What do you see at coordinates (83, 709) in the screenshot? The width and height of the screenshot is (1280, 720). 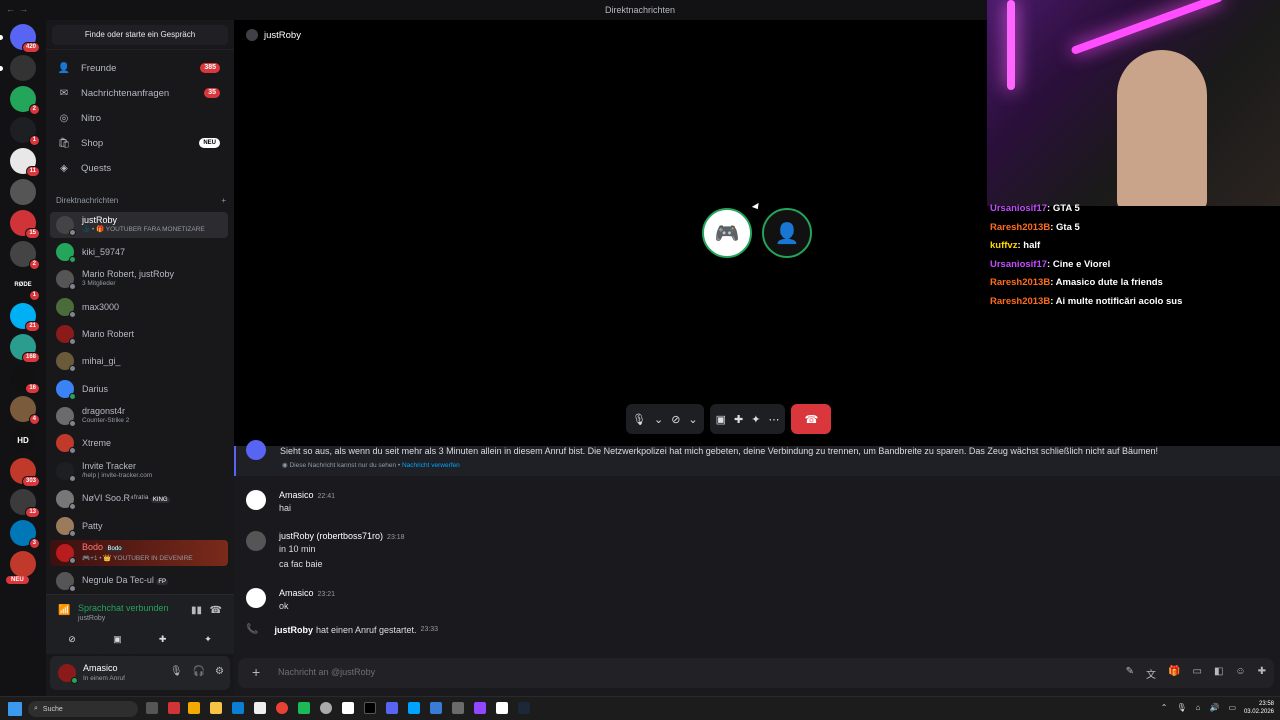 I see `taskbar-search: ⌕ Suche` at bounding box center [83, 709].